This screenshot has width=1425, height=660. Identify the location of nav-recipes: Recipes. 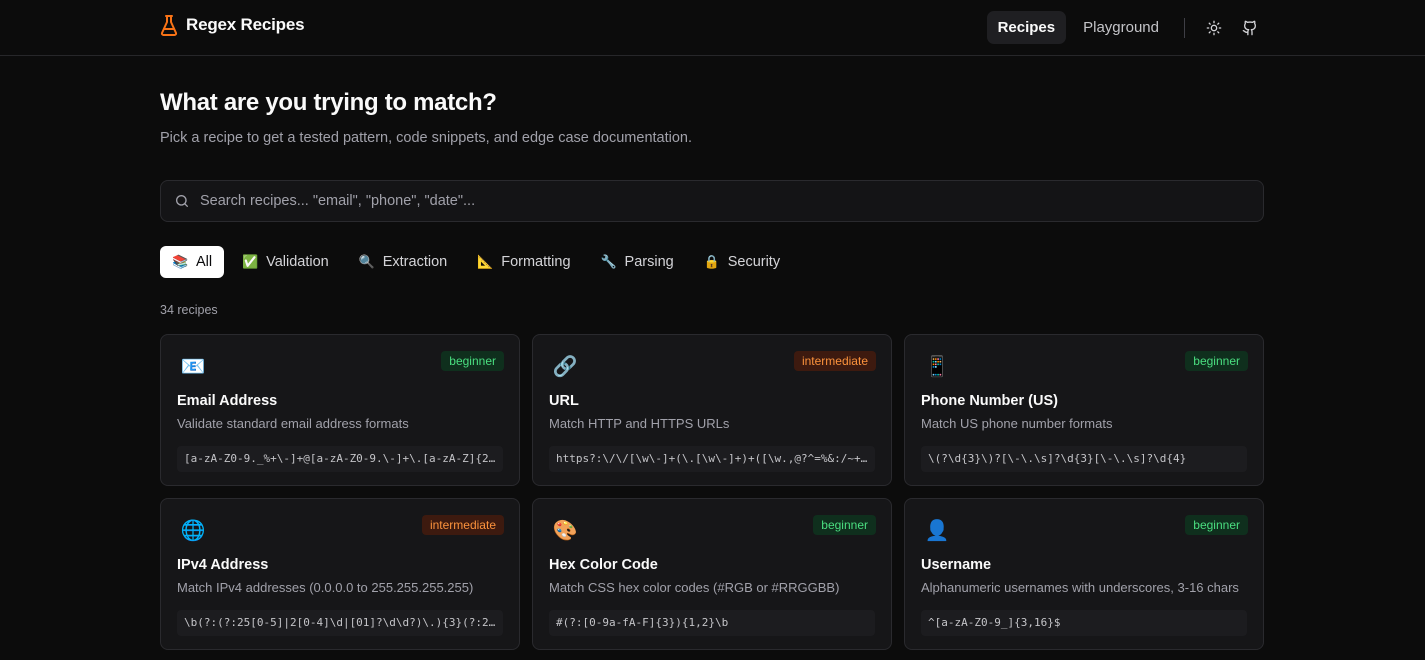
(1026, 27).